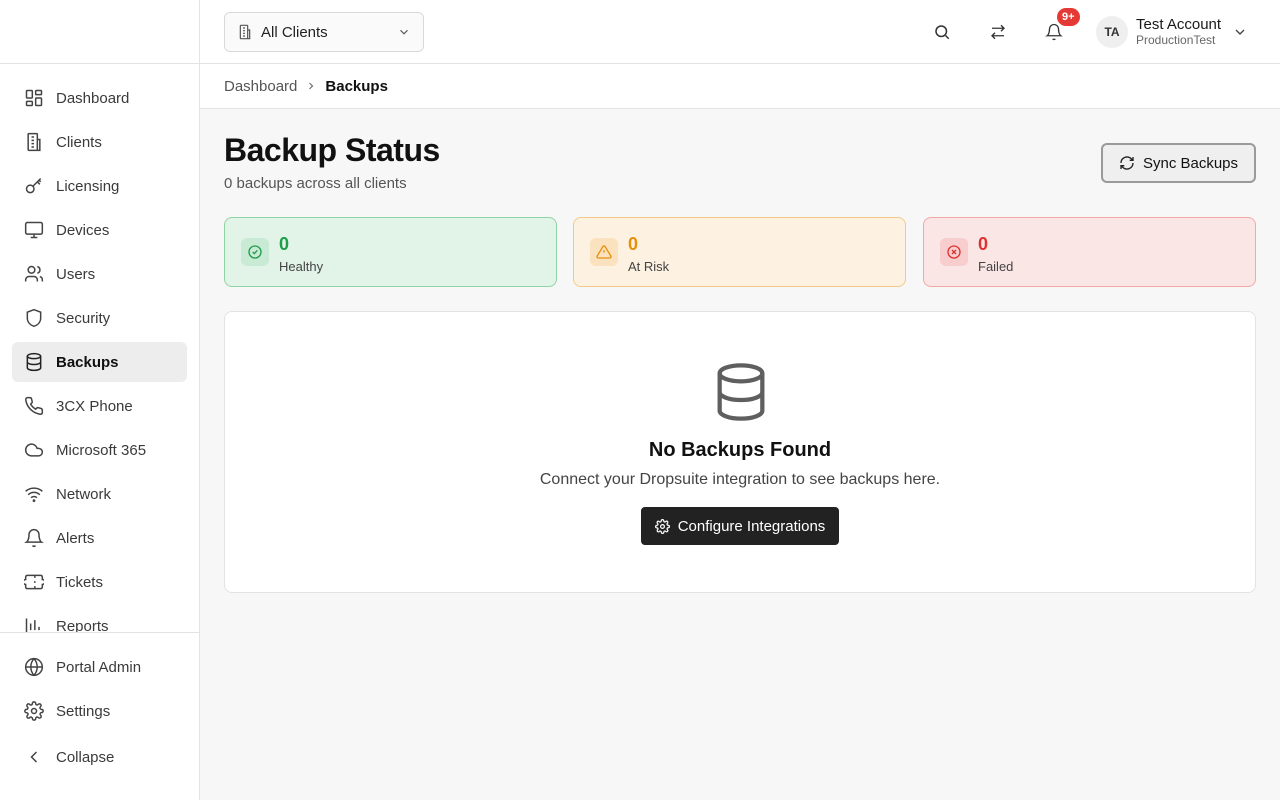 This screenshot has height=800, width=1280. Describe the element at coordinates (751, 526) in the screenshot. I see `configure-integrations-label: Configure Integrations` at that location.